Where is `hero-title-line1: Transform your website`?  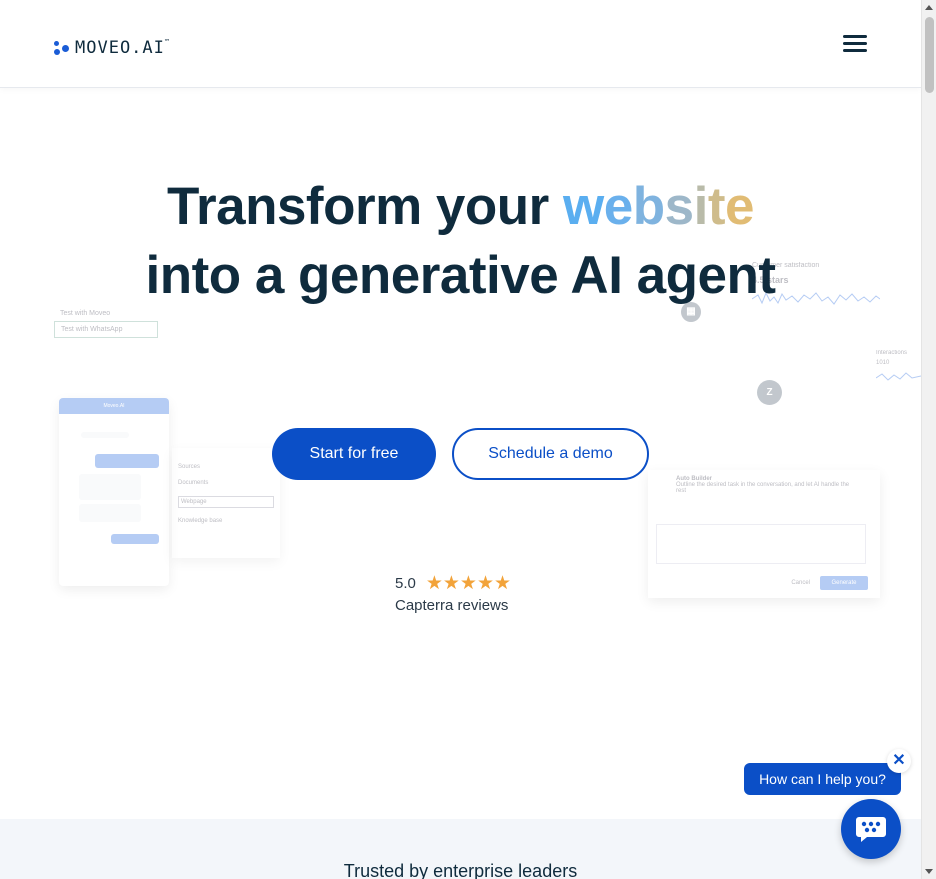
hero-title-line1: Transform your website is located at coordinates (460, 206).